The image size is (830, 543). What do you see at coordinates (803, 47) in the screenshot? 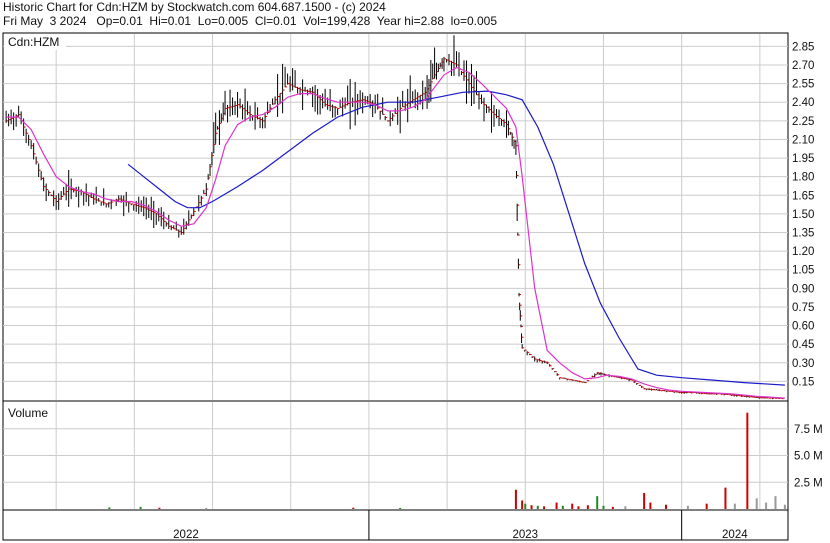
I see `price-tick-label: 2.85` at bounding box center [803, 47].